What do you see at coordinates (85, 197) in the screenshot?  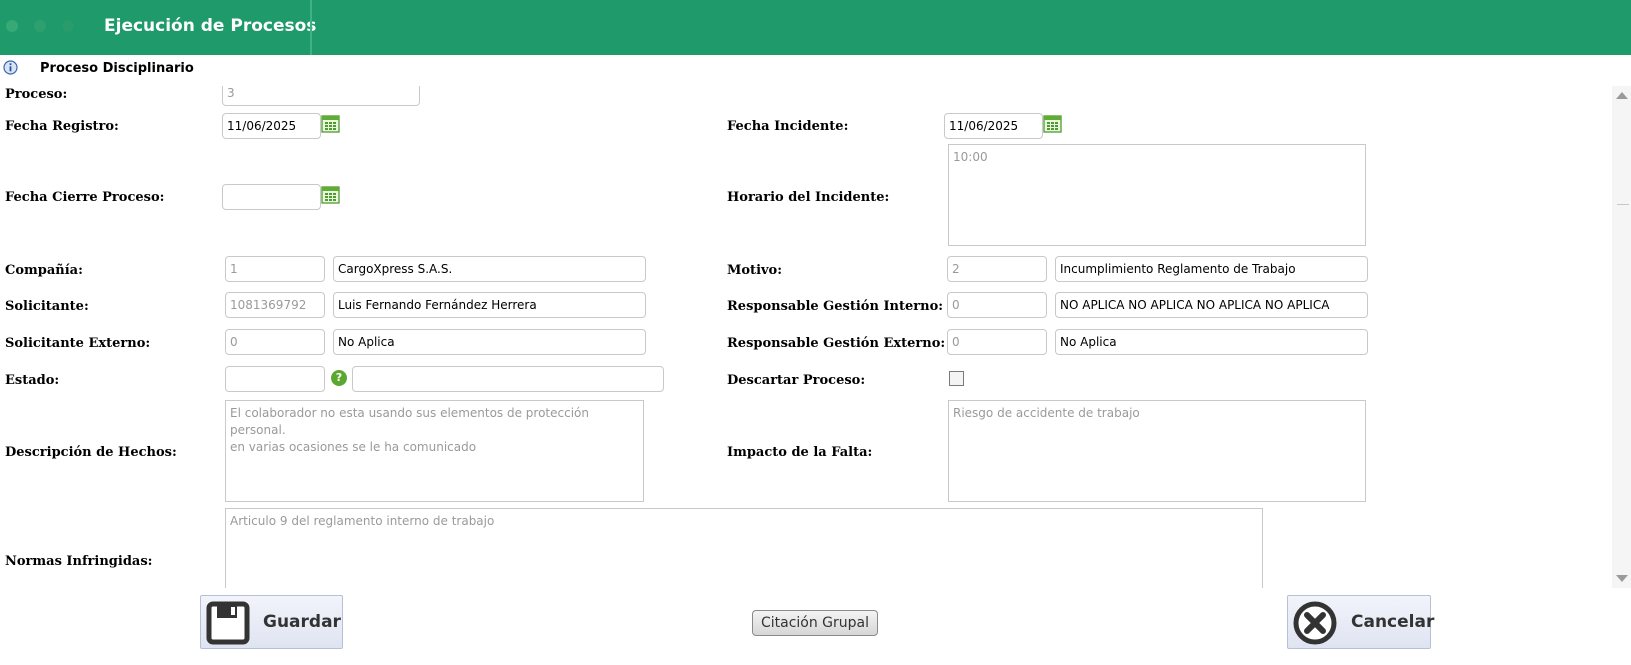 I see `fecha-cierre-label: Fecha Cierre Proceso:` at bounding box center [85, 197].